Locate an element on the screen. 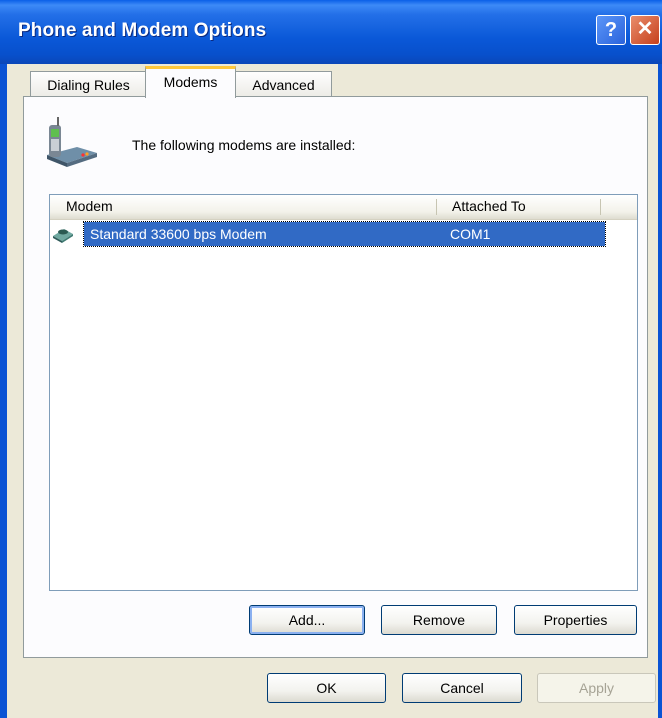  window-title: Phone and Modem Options is located at coordinates (142, 30).